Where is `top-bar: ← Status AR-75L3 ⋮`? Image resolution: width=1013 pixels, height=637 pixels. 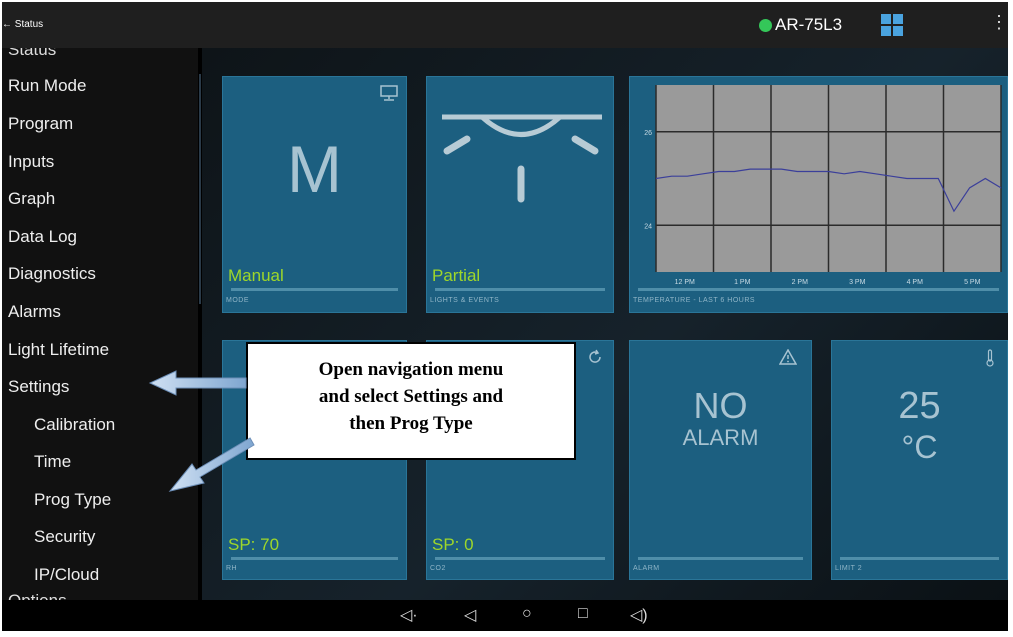 top-bar: ← Status AR-75L3 ⋮ is located at coordinates (505, 25).